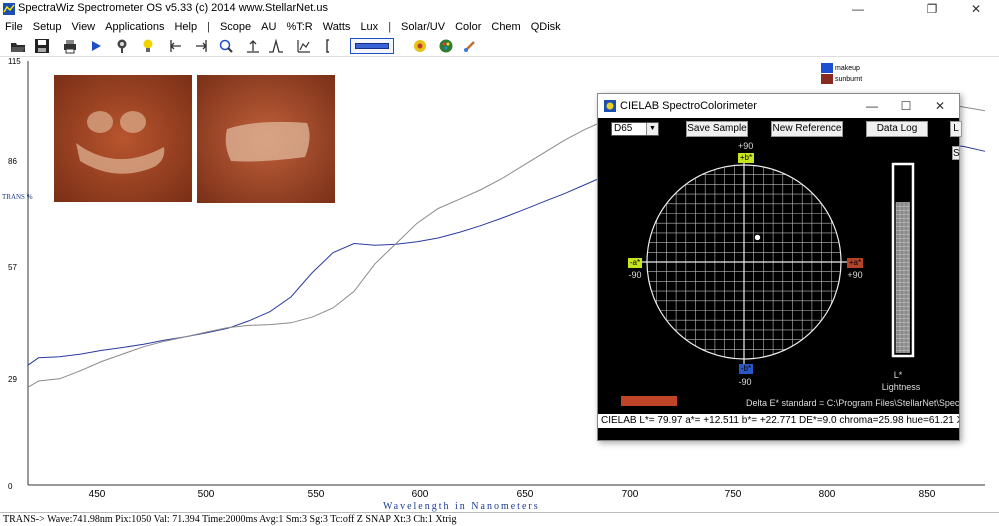 The height and width of the screenshot is (526, 999). I want to click on legend-item-sunburnt: sunburnt, so click(841, 79).